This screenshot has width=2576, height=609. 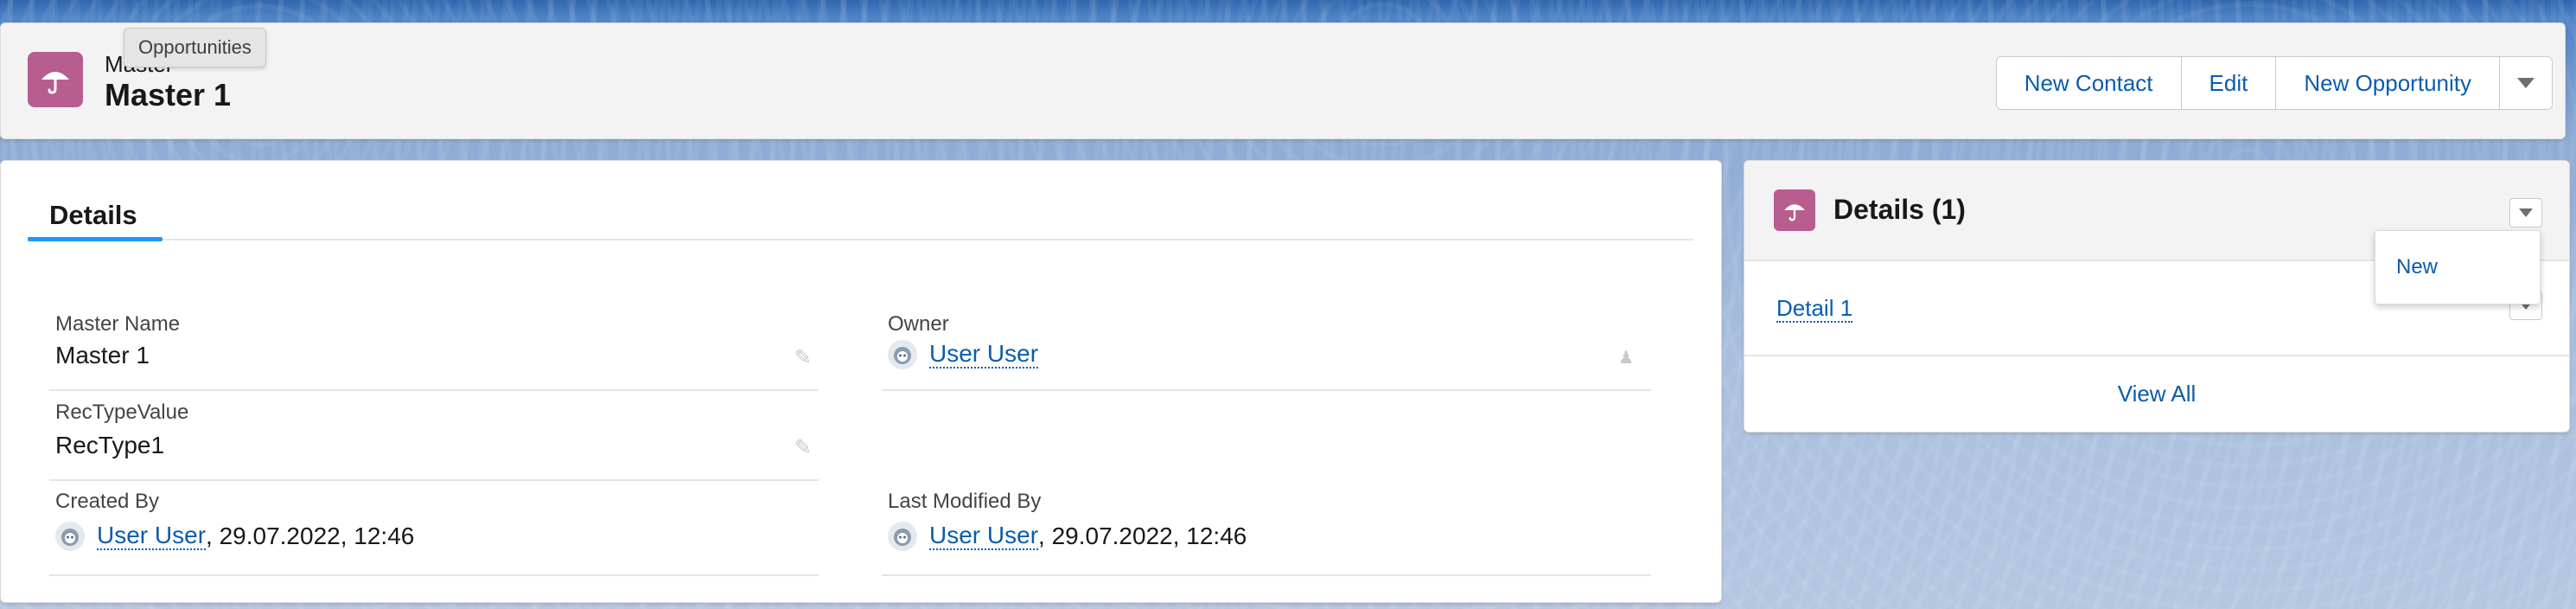 I want to click on related-record-label: Detail 1, so click(x=1814, y=309).